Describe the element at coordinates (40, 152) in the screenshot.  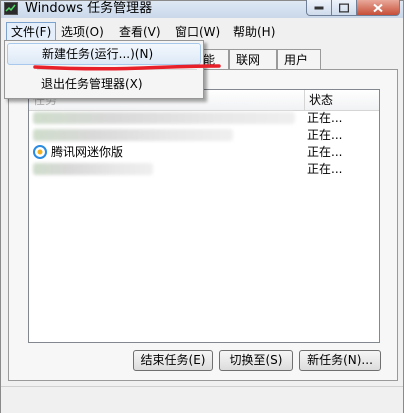
I see `qq-browser-icon` at that location.